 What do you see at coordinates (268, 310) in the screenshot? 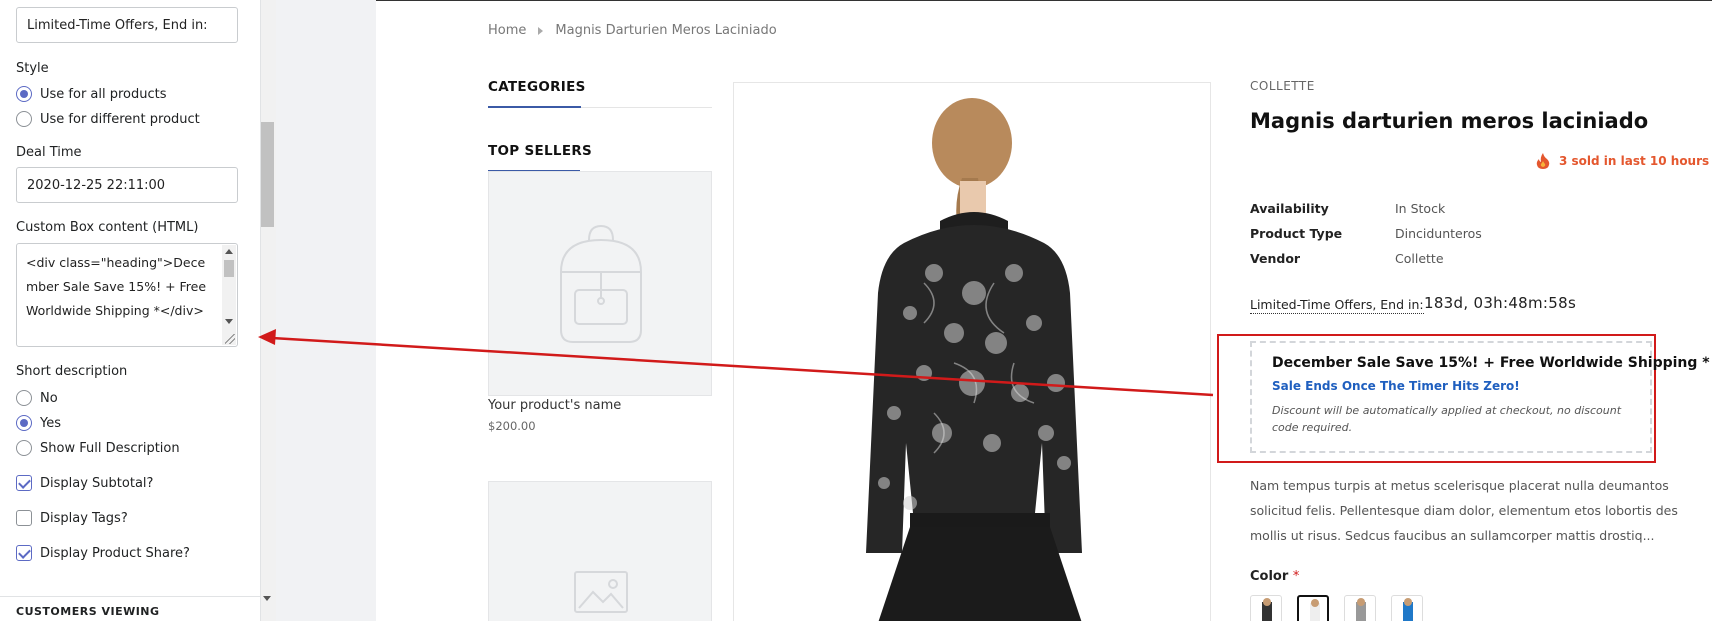
I see `sidebar-scrollbar` at bounding box center [268, 310].